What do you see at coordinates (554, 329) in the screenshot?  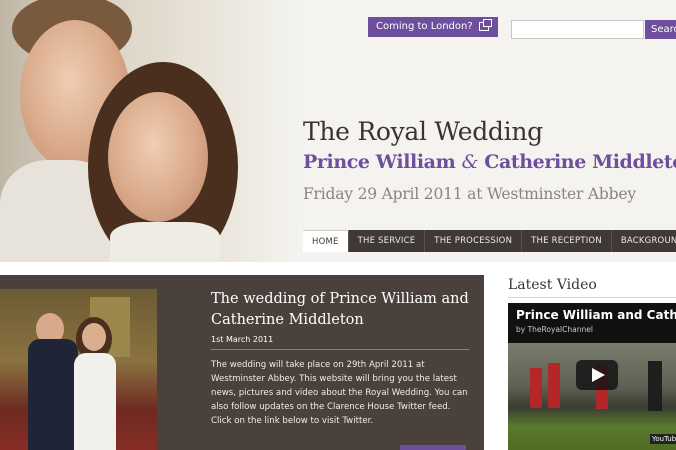 I see `video-channel: by TheRoyalChannel` at bounding box center [554, 329].